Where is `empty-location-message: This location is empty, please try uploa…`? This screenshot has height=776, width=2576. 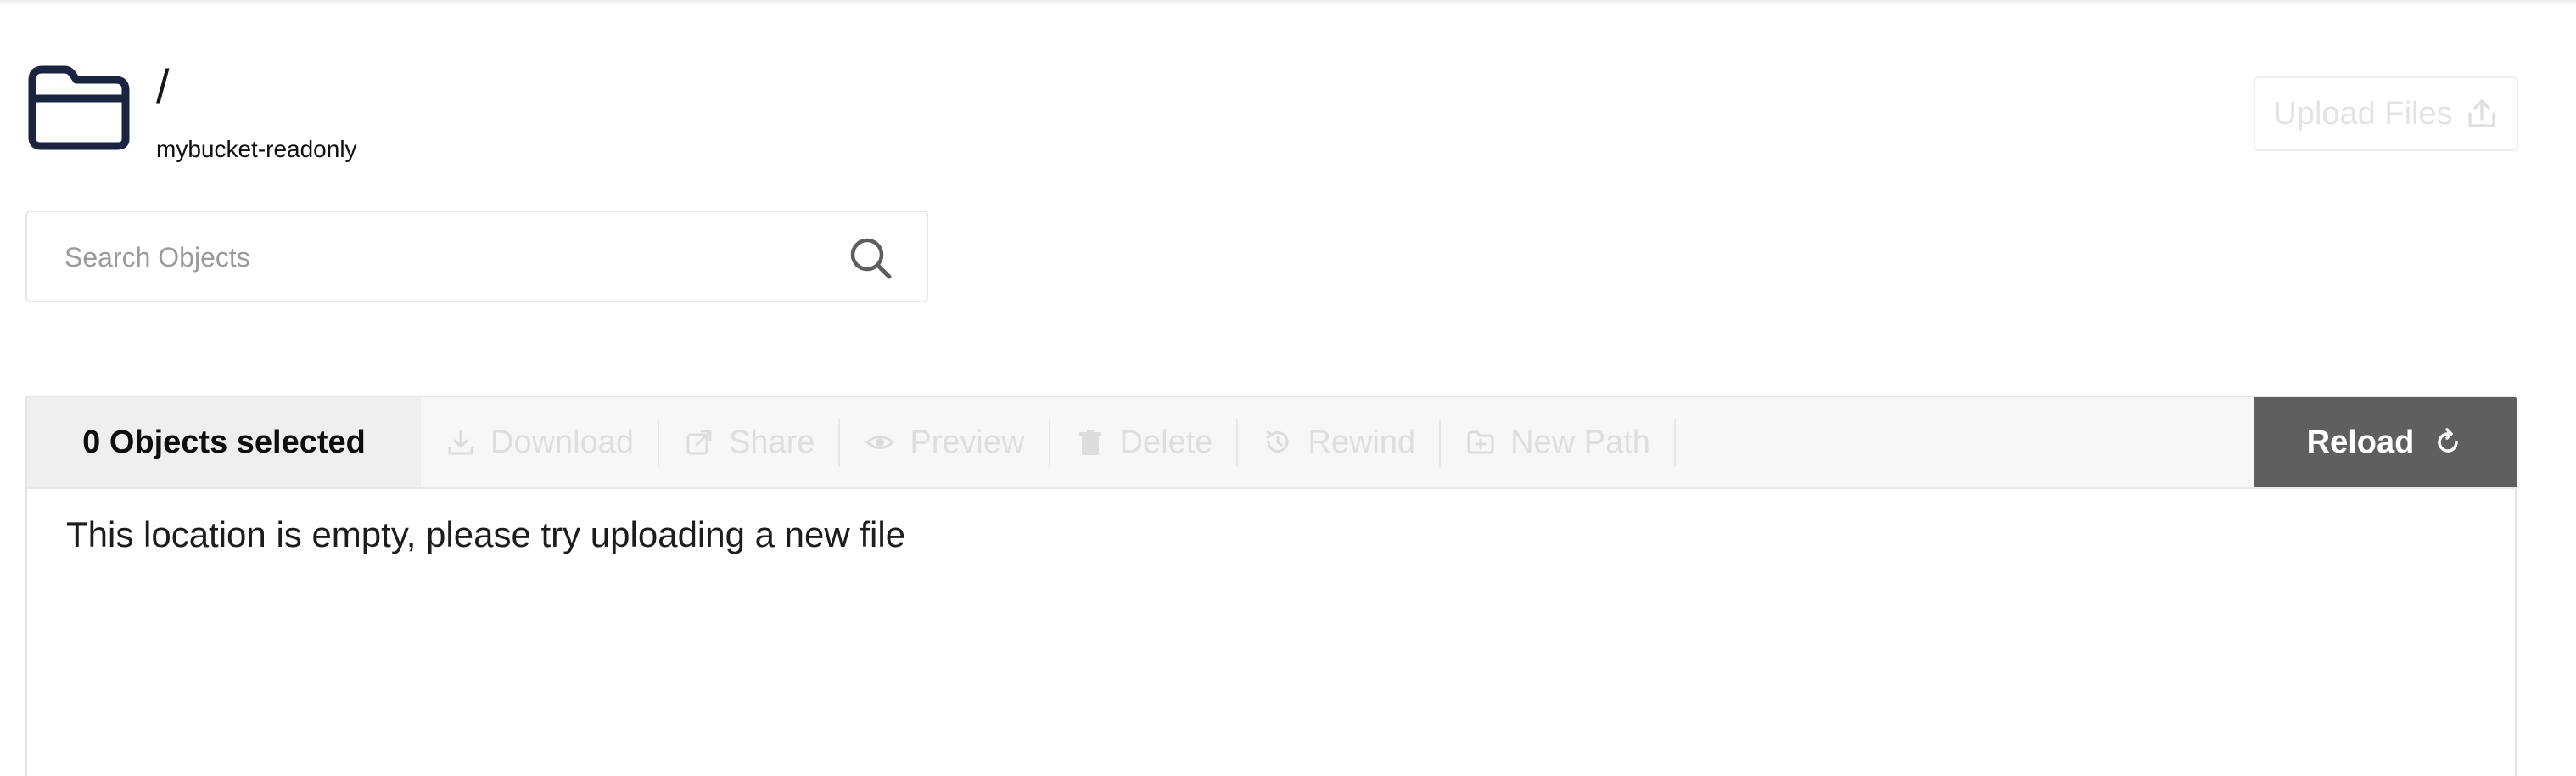 empty-location-message: This location is empty, please try uploa… is located at coordinates (486, 534).